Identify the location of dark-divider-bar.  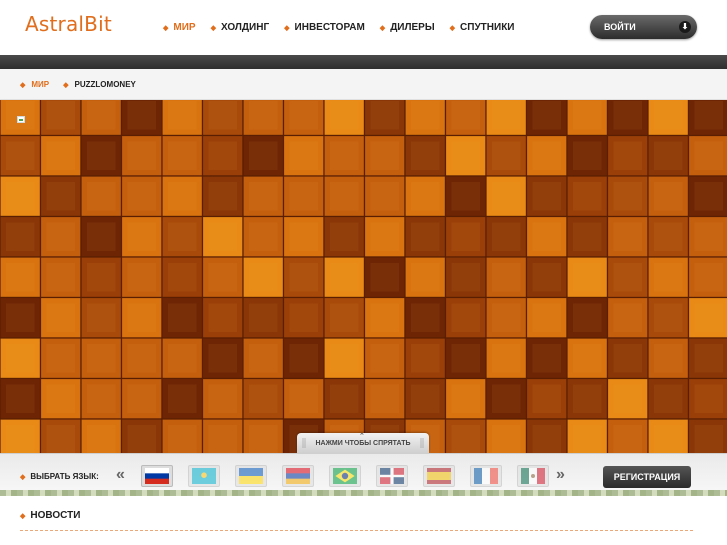
(363, 62).